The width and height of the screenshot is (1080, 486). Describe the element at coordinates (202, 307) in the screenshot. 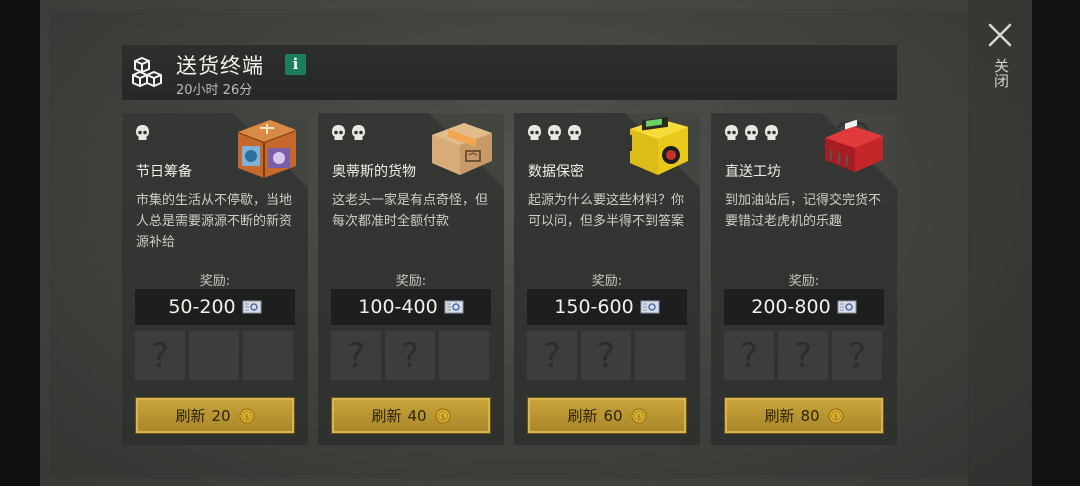

I see `reward-range: 50-200` at that location.